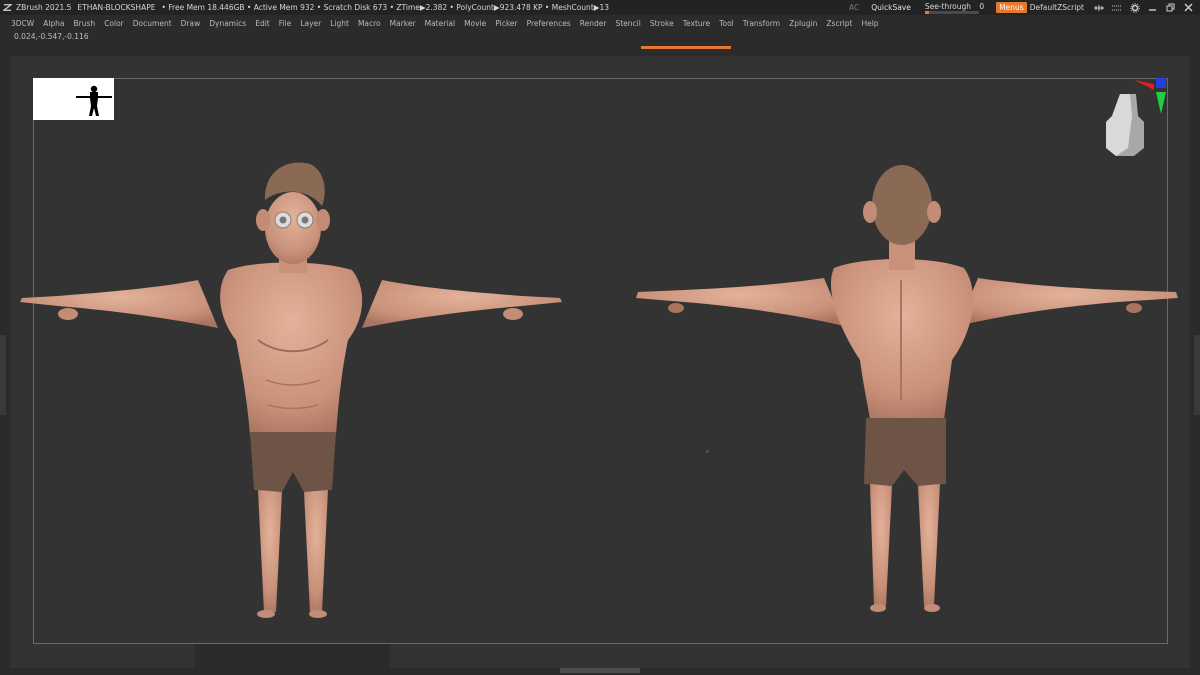  I want to click on active-menu-indicator, so click(686, 47).